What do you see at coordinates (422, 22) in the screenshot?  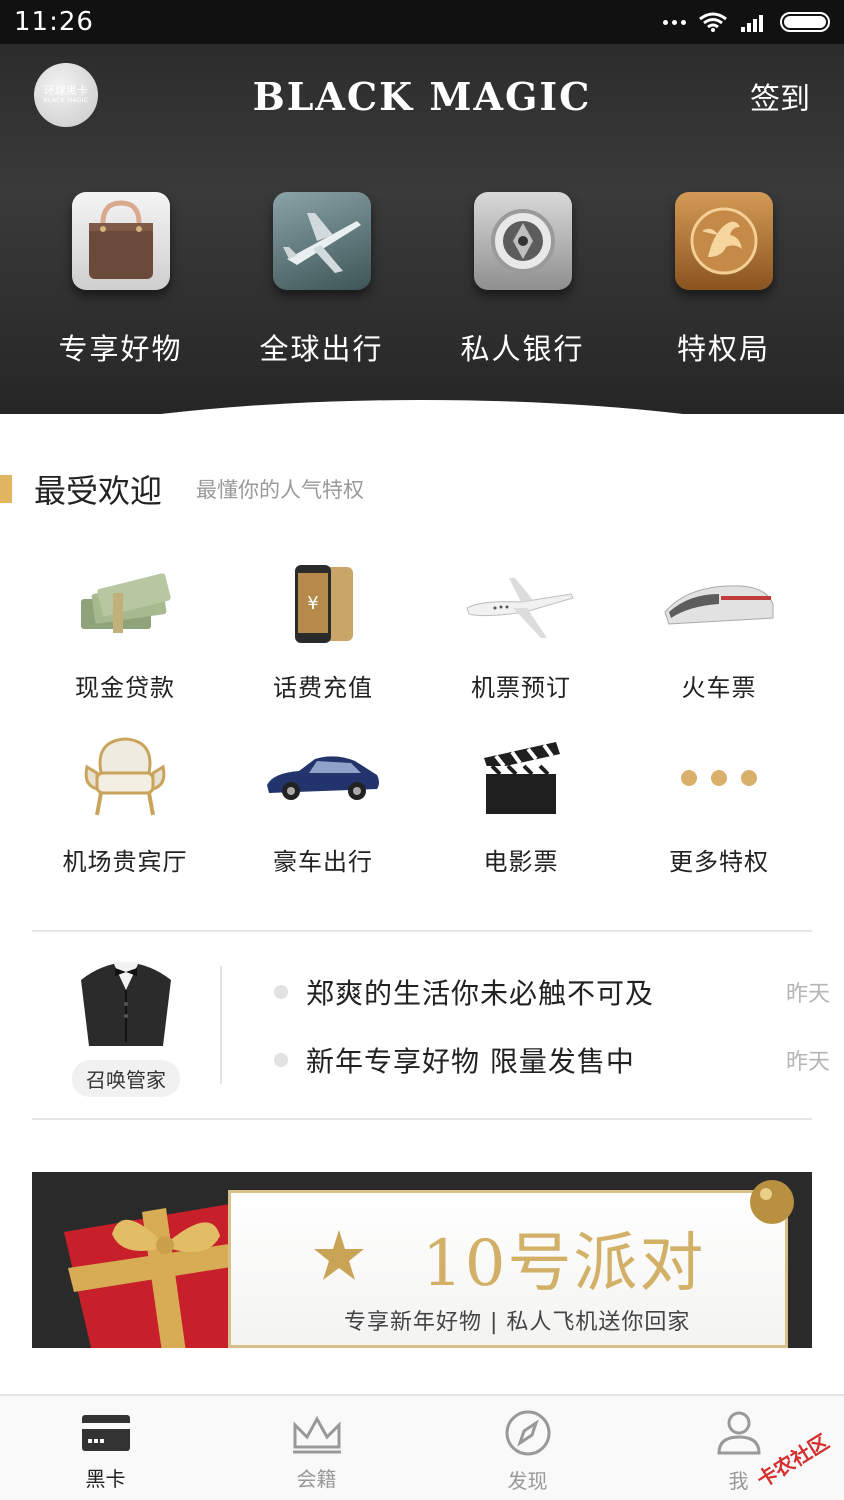 I see `status-bar: 11:26` at bounding box center [422, 22].